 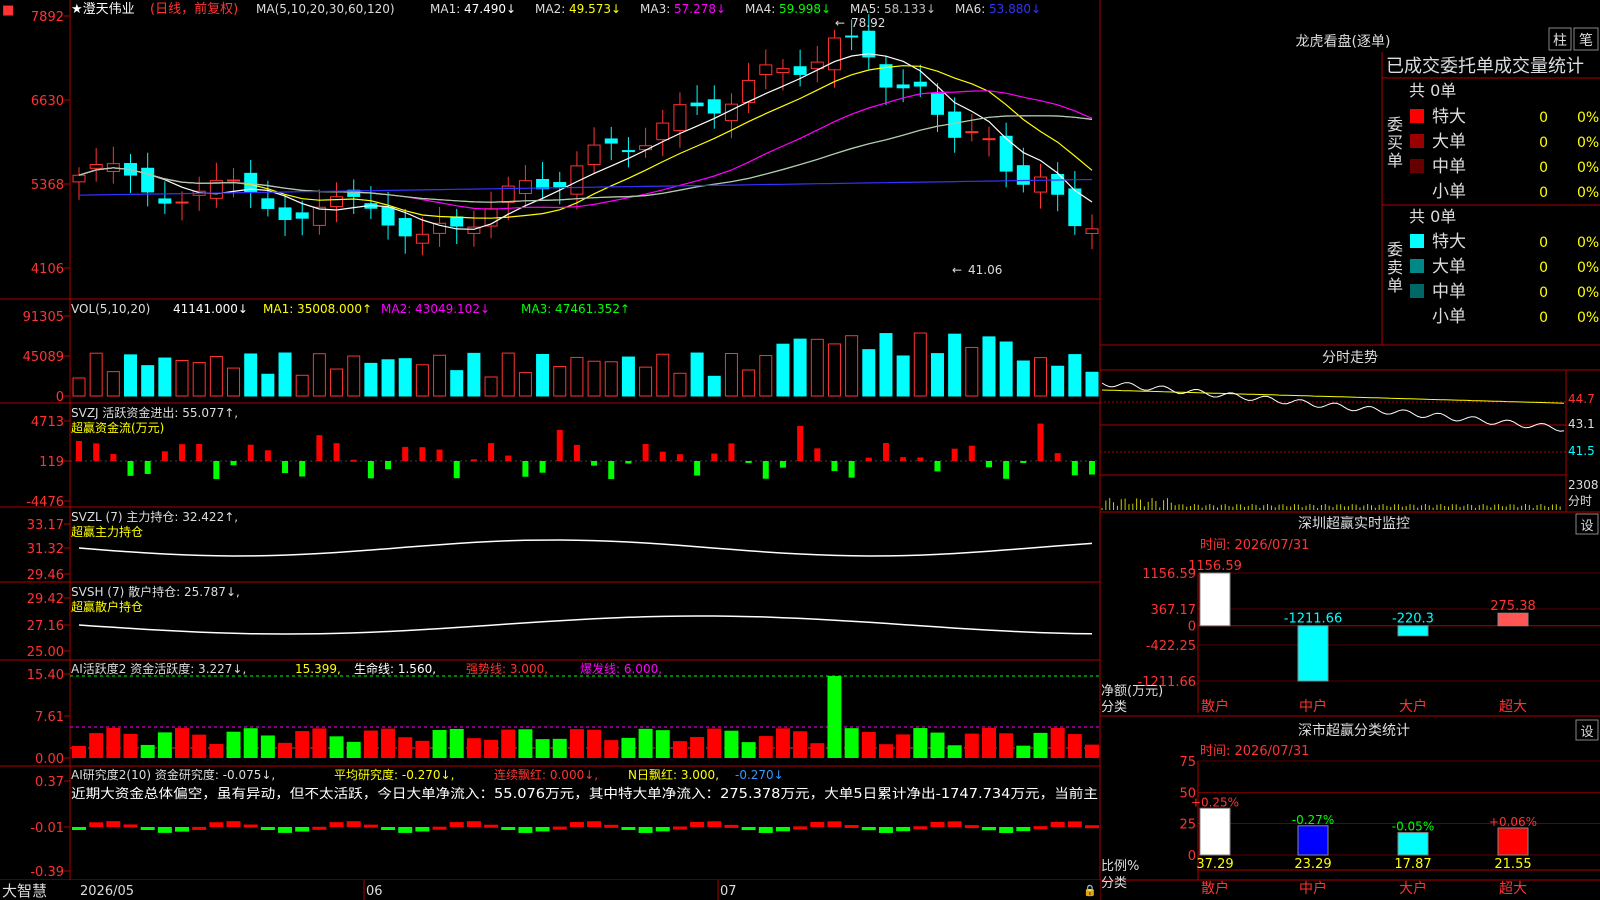 What do you see at coordinates (45, 675) in the screenshot?
I see `axis-tick-label: 15.40` at bounding box center [45, 675].